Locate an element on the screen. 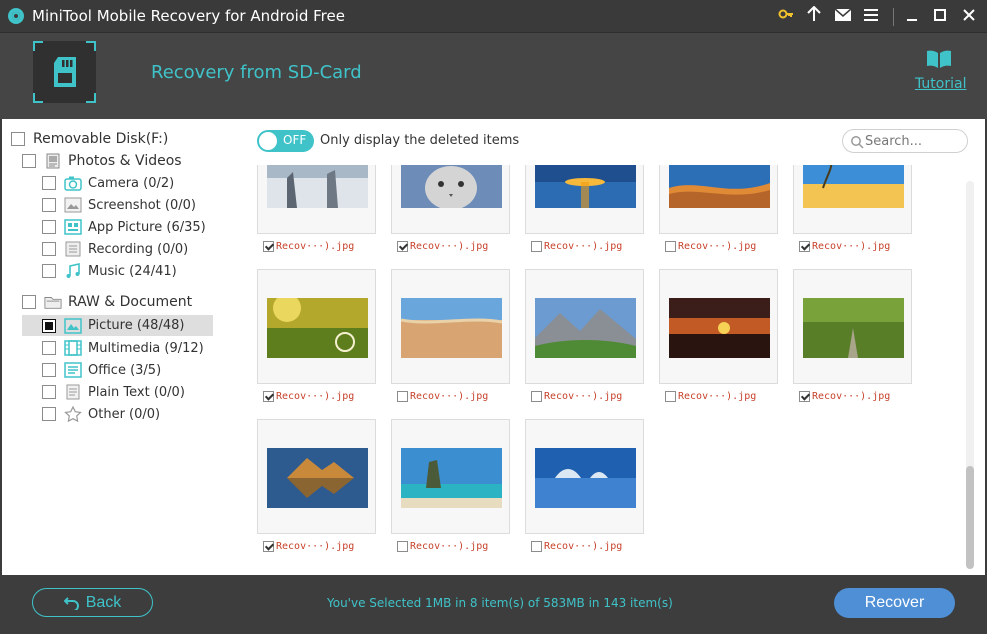  page-title: Recovery from SD-Card is located at coordinates (256, 72).